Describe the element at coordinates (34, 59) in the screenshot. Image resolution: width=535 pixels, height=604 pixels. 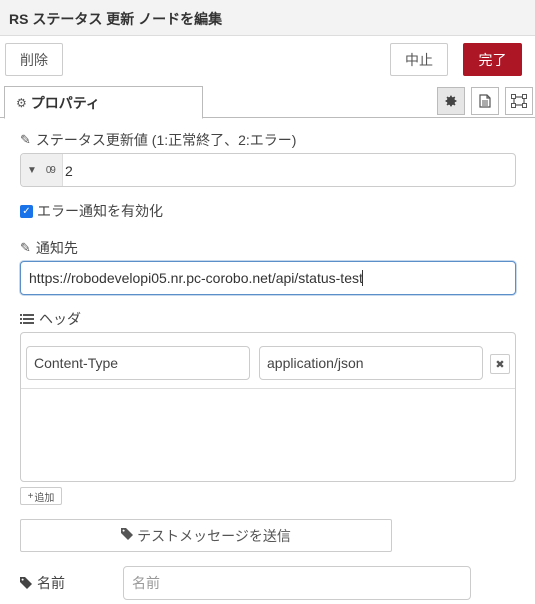
I see `delete-button: 削除` at that location.